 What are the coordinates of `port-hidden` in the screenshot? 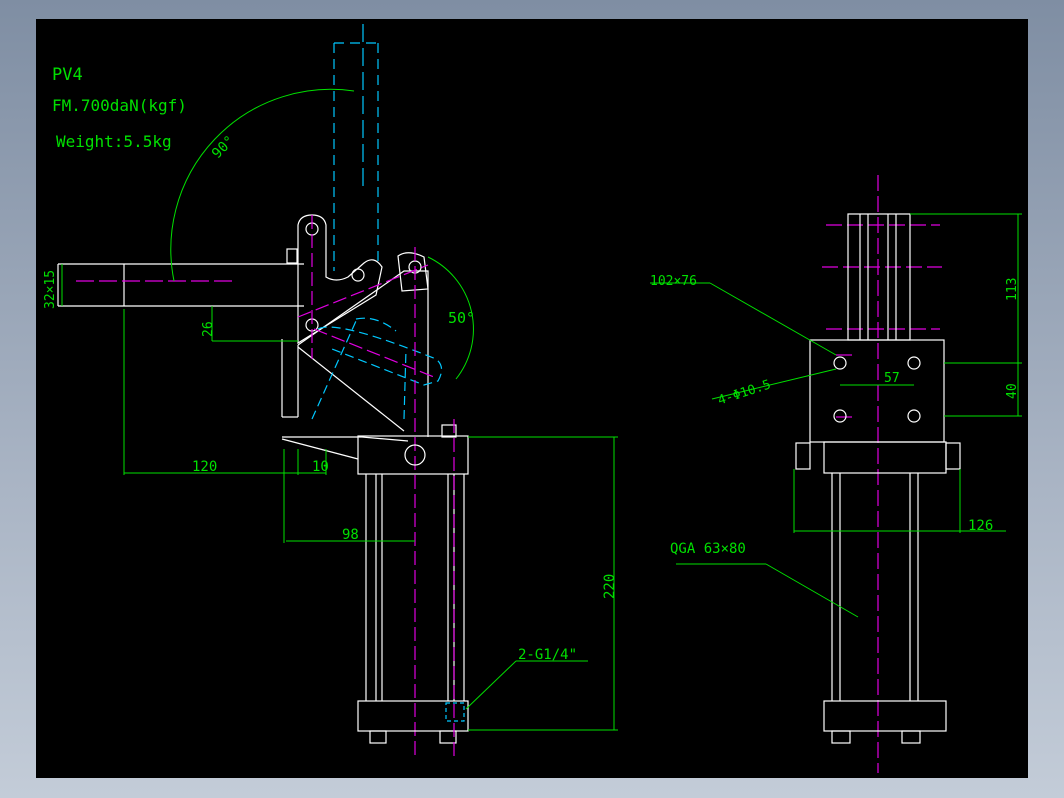 It's located at (455, 712).